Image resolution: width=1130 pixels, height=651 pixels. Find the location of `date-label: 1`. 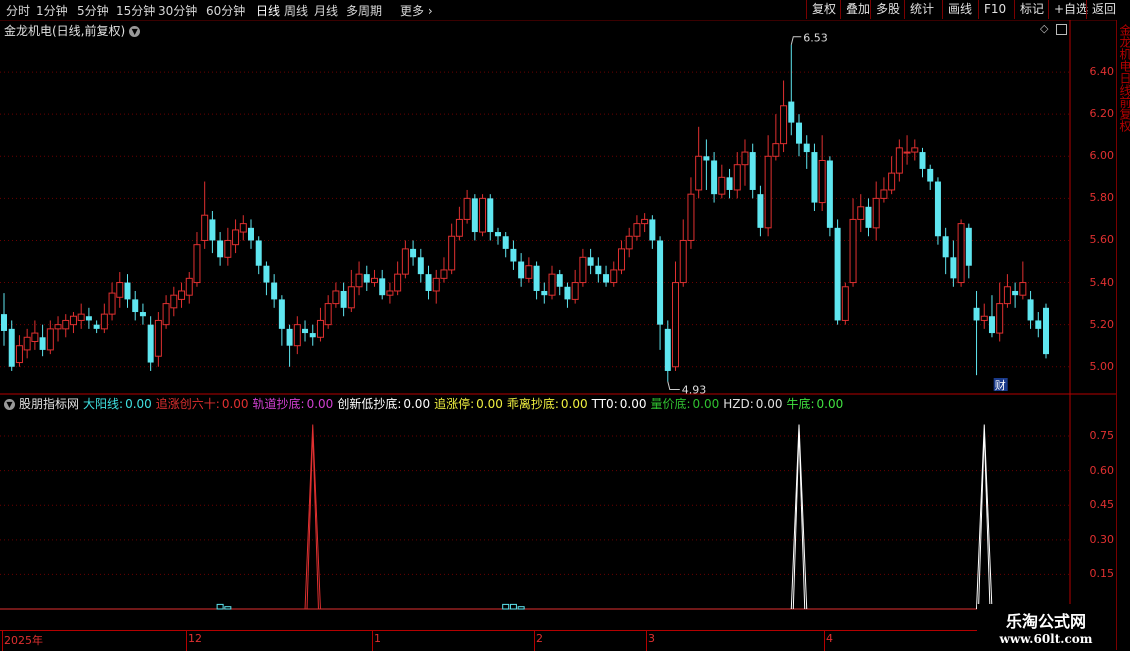

date-label: 1 is located at coordinates (377, 638).